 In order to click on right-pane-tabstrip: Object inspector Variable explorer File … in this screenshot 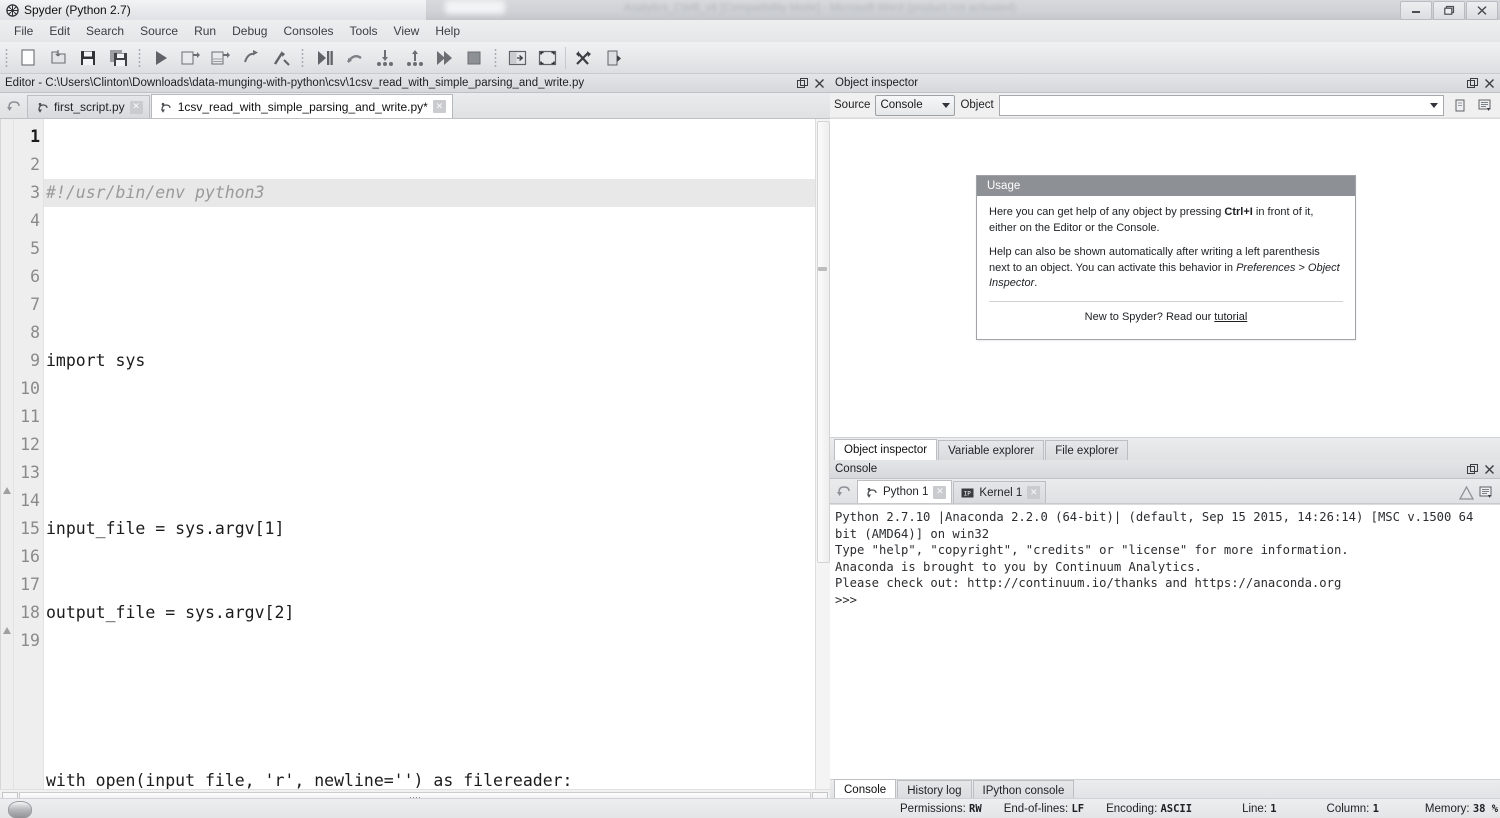, I will do `click(1165, 448)`.